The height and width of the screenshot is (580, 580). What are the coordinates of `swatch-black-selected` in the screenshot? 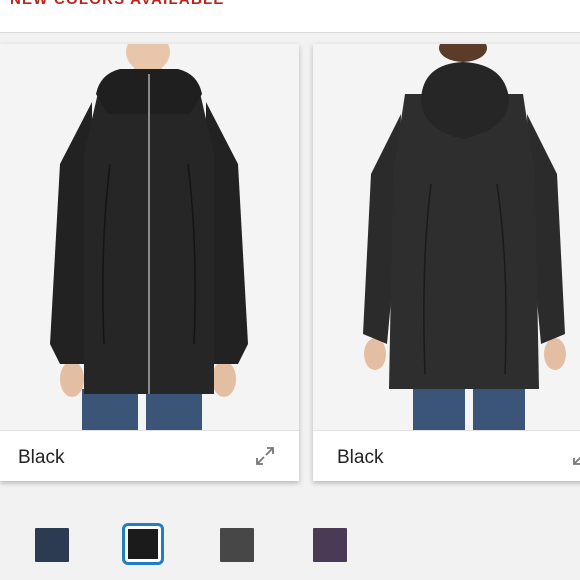 It's located at (143, 544).